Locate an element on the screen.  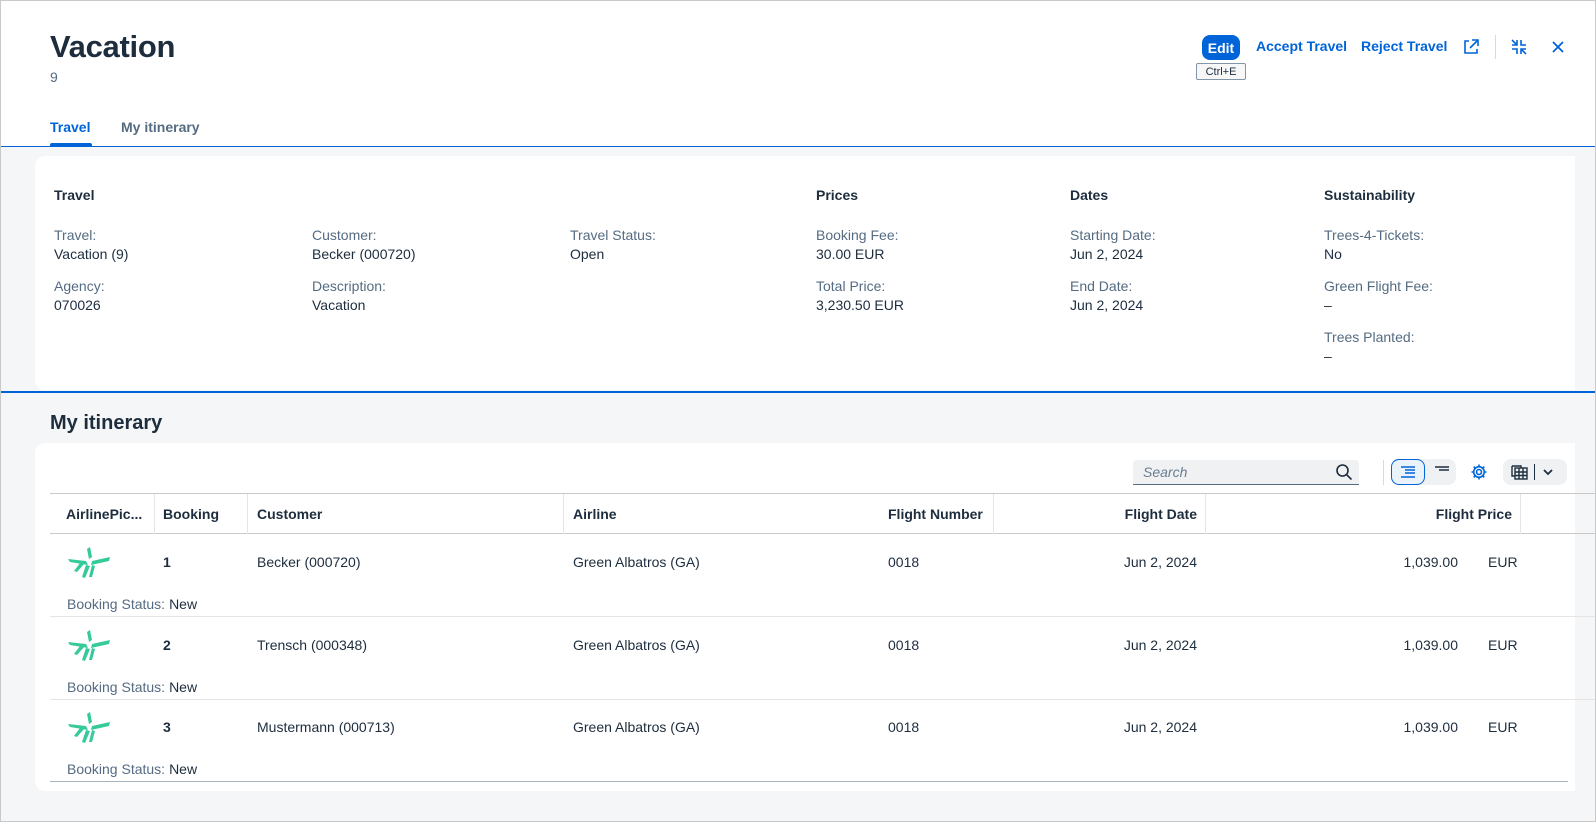
close-icon is located at coordinates (1558, 47).